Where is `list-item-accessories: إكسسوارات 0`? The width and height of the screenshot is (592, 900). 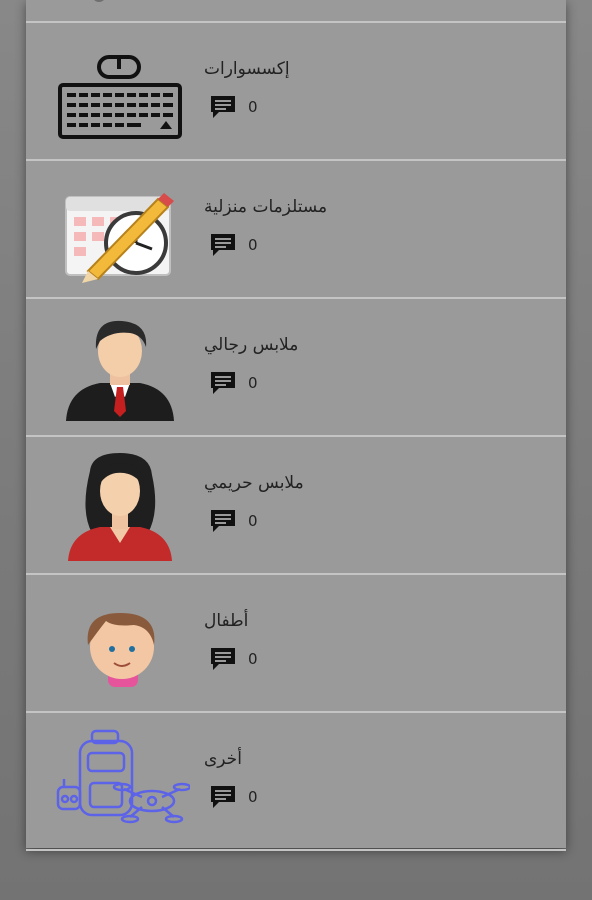
list-item-accessories: إكسسوارات 0 is located at coordinates (296, 92).